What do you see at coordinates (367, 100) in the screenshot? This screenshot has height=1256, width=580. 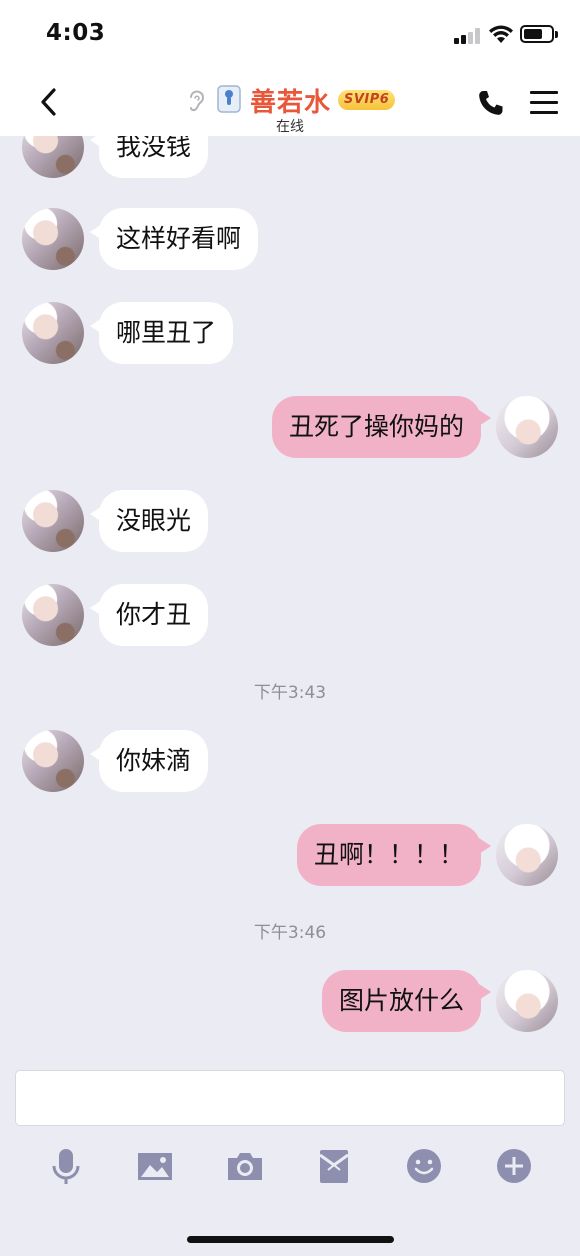 I see `svip-badge: SVIP6` at bounding box center [367, 100].